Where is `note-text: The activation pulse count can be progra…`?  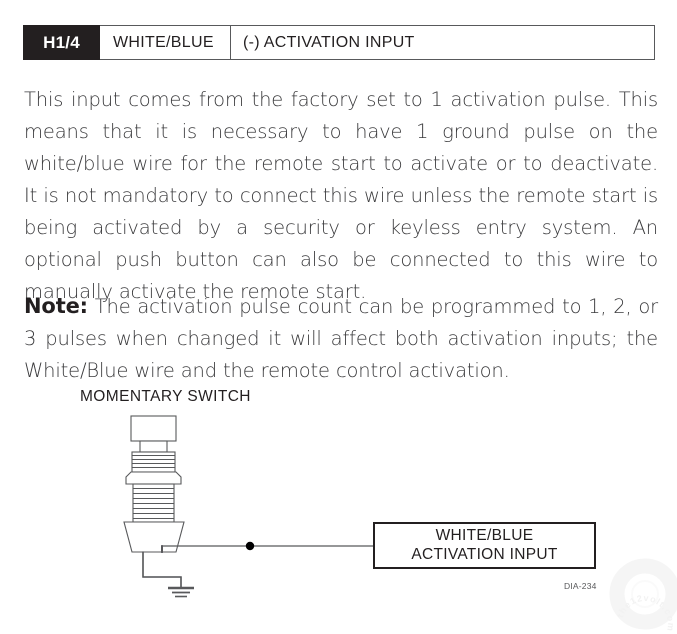
note-text: The activation pulse count can be progra… is located at coordinates (341, 338).